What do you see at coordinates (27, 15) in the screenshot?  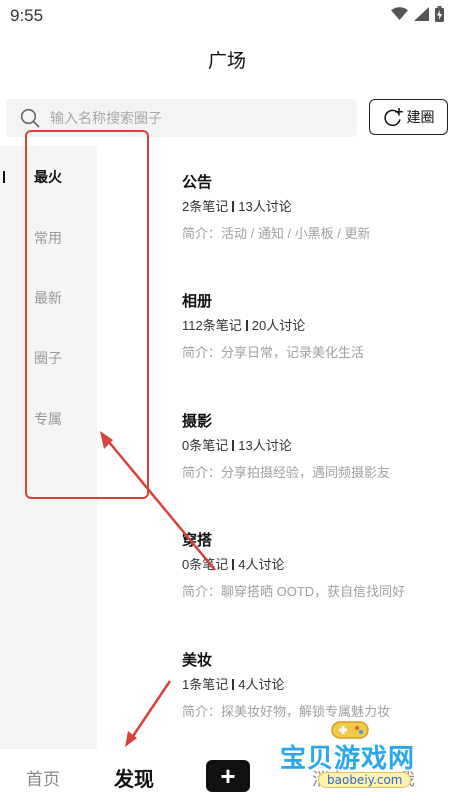 I see `status-time: 9:55` at bounding box center [27, 15].